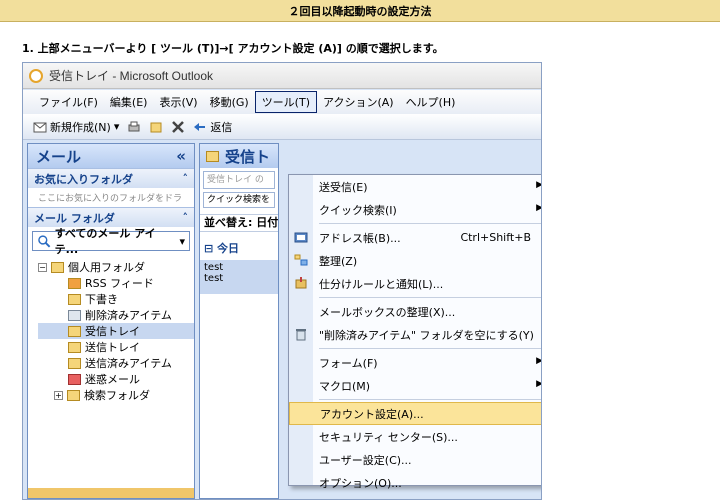 The image size is (720, 500). What do you see at coordinates (131, 76) in the screenshot?
I see `window-title: 受信トレイ - Microsoft Outlook` at bounding box center [131, 76].